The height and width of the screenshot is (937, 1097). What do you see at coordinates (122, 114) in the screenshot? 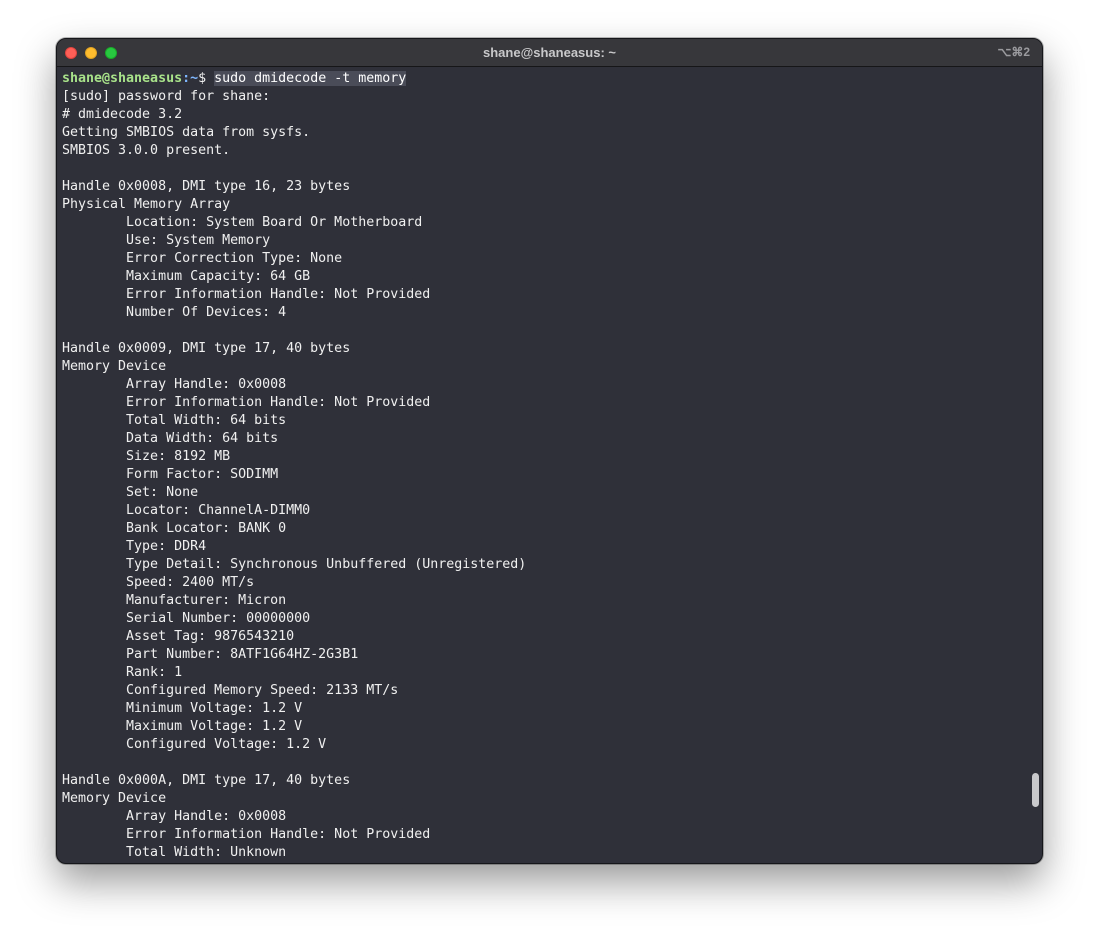
I see `output-line: # dmidecode 3.2` at bounding box center [122, 114].